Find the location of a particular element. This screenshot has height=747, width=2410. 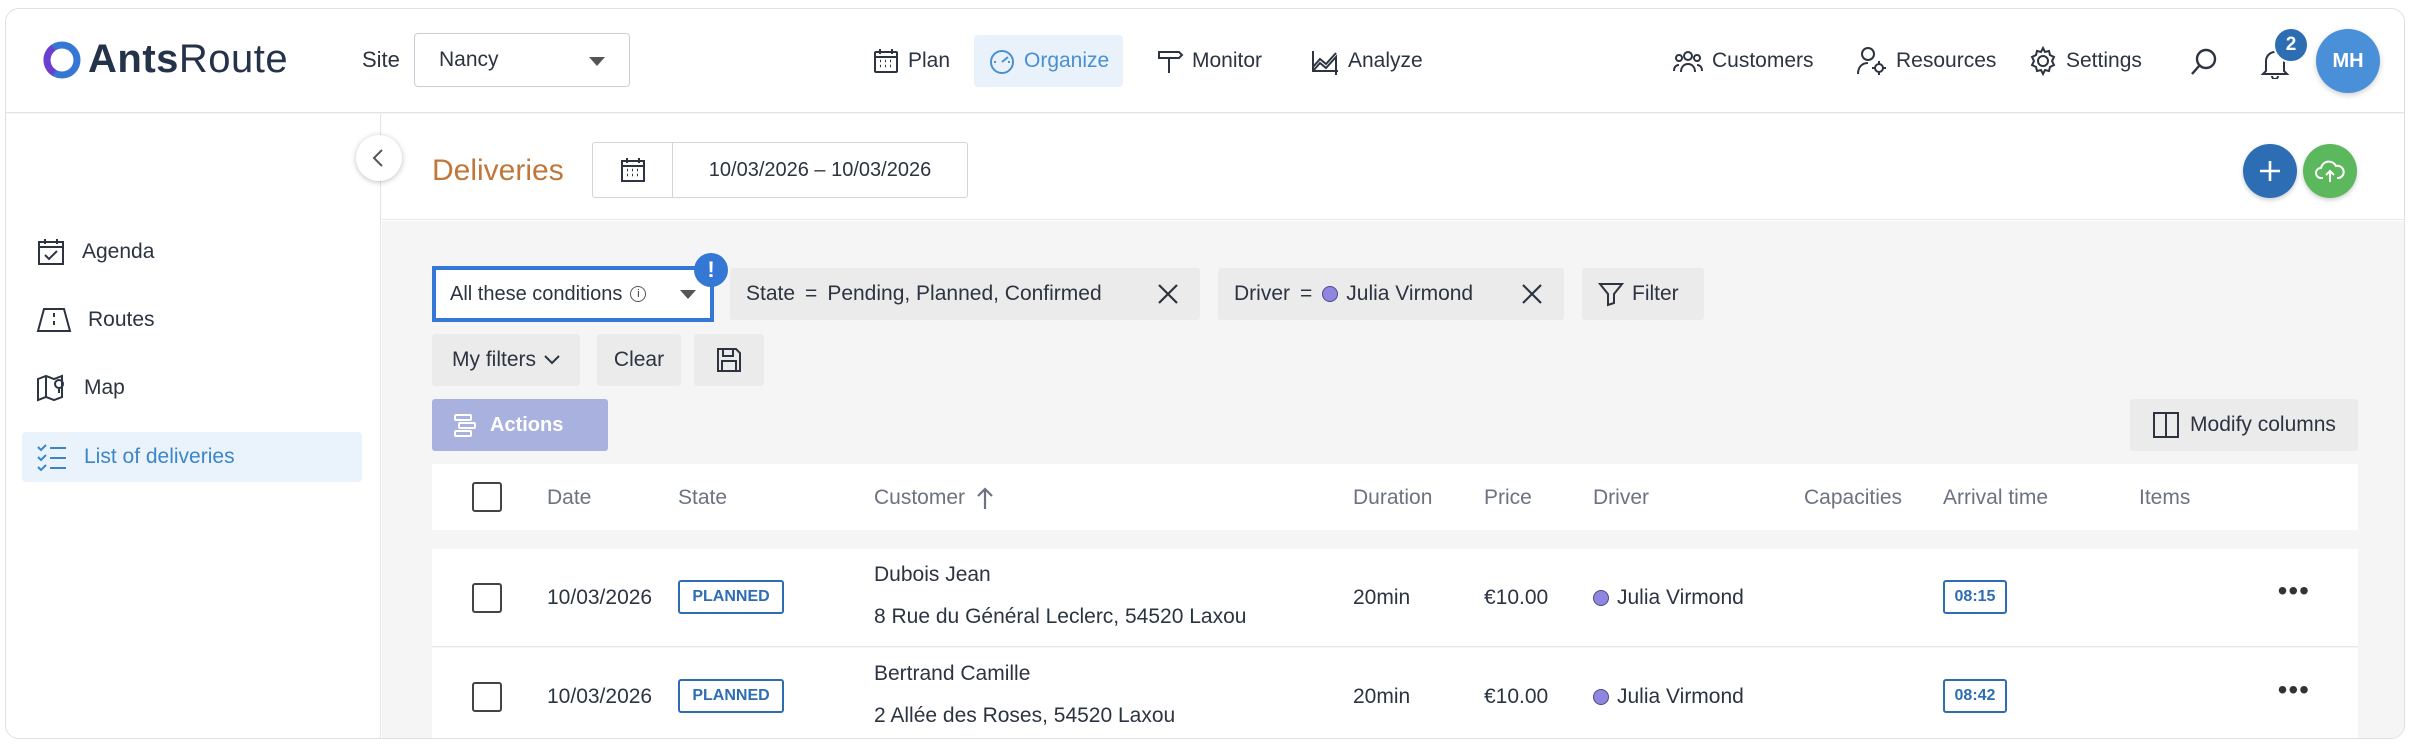

site-label: Site is located at coordinates (381, 59).